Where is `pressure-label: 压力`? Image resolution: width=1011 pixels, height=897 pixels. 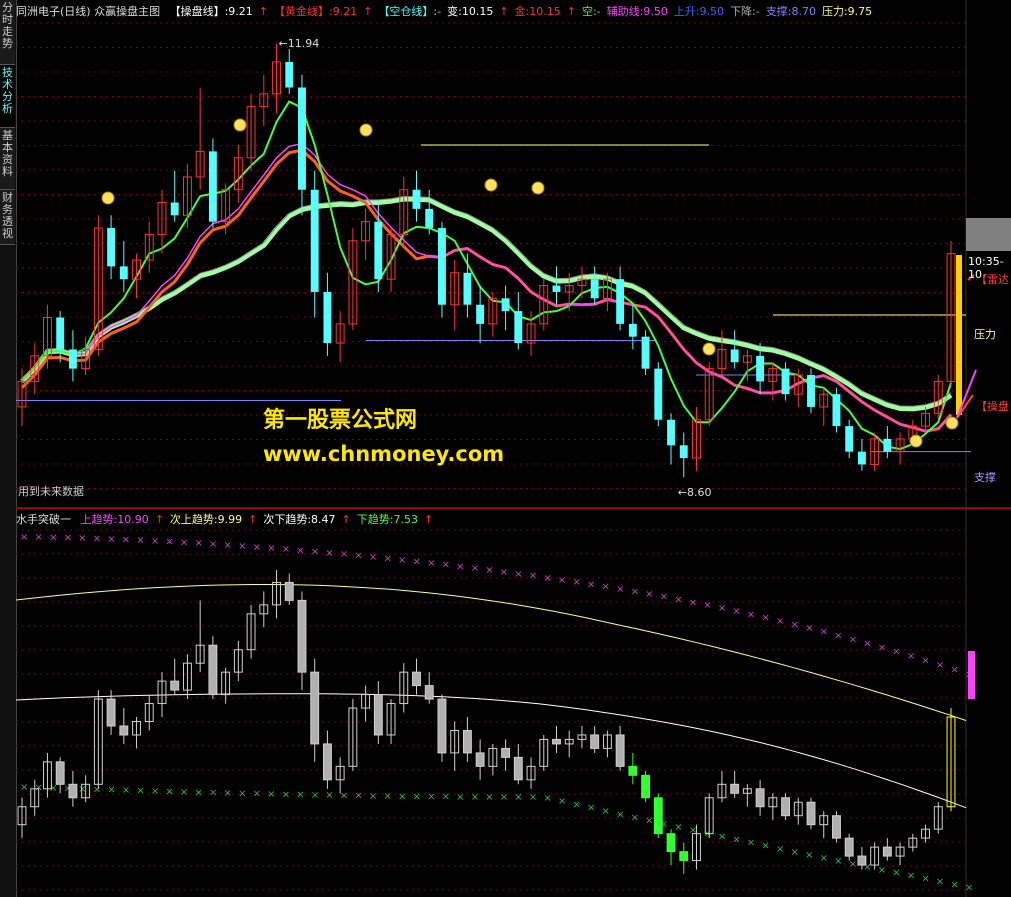 pressure-label: 压力 is located at coordinates (985, 334).